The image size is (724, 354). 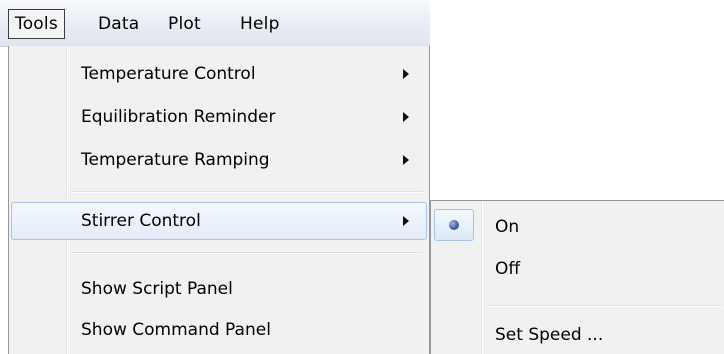 I want to click on menu-help: Help, so click(x=260, y=24).